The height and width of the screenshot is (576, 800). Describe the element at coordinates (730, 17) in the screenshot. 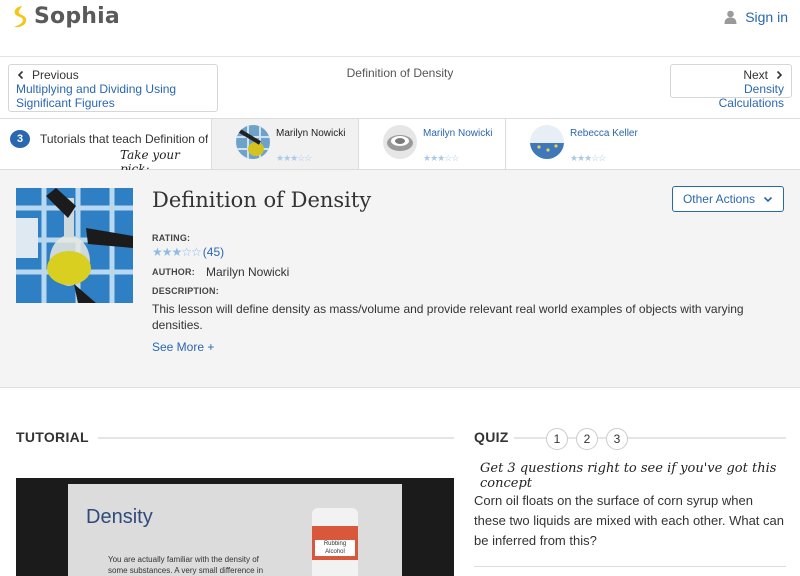

I see `user-icon` at that location.